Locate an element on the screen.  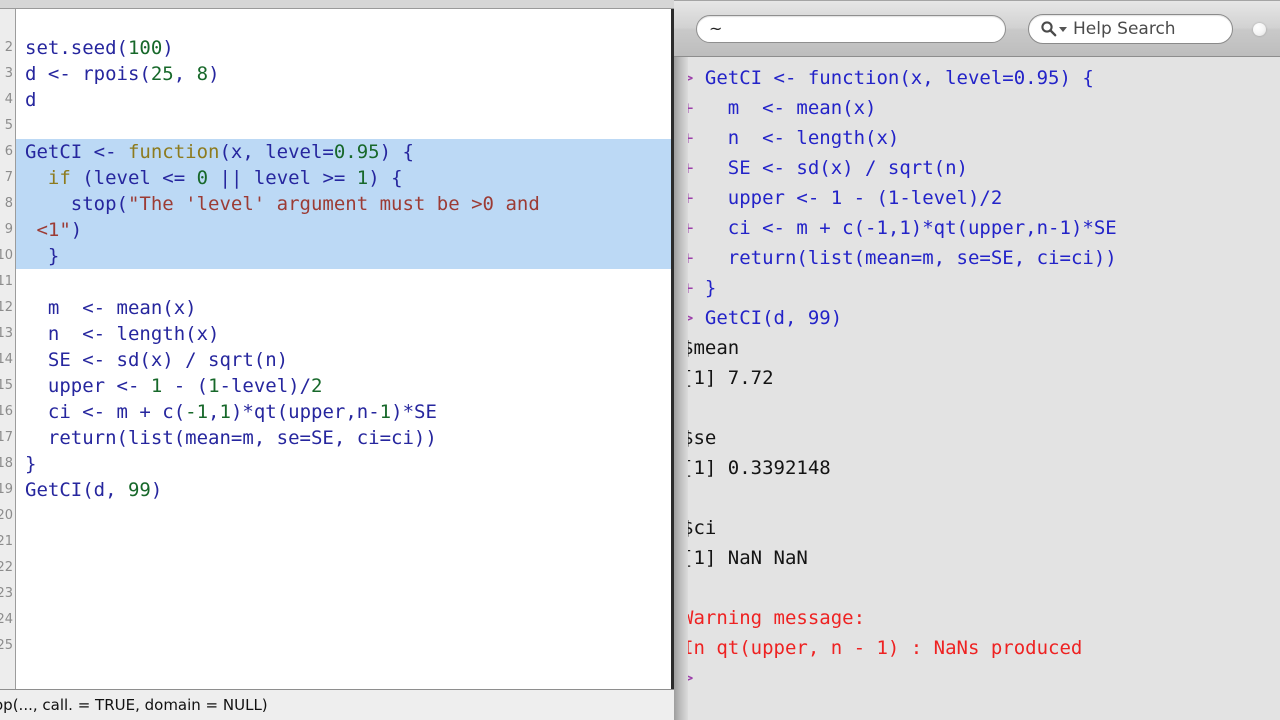
code-line: SE <- sd(x) / sqrt(n) is located at coordinates (343, 360).